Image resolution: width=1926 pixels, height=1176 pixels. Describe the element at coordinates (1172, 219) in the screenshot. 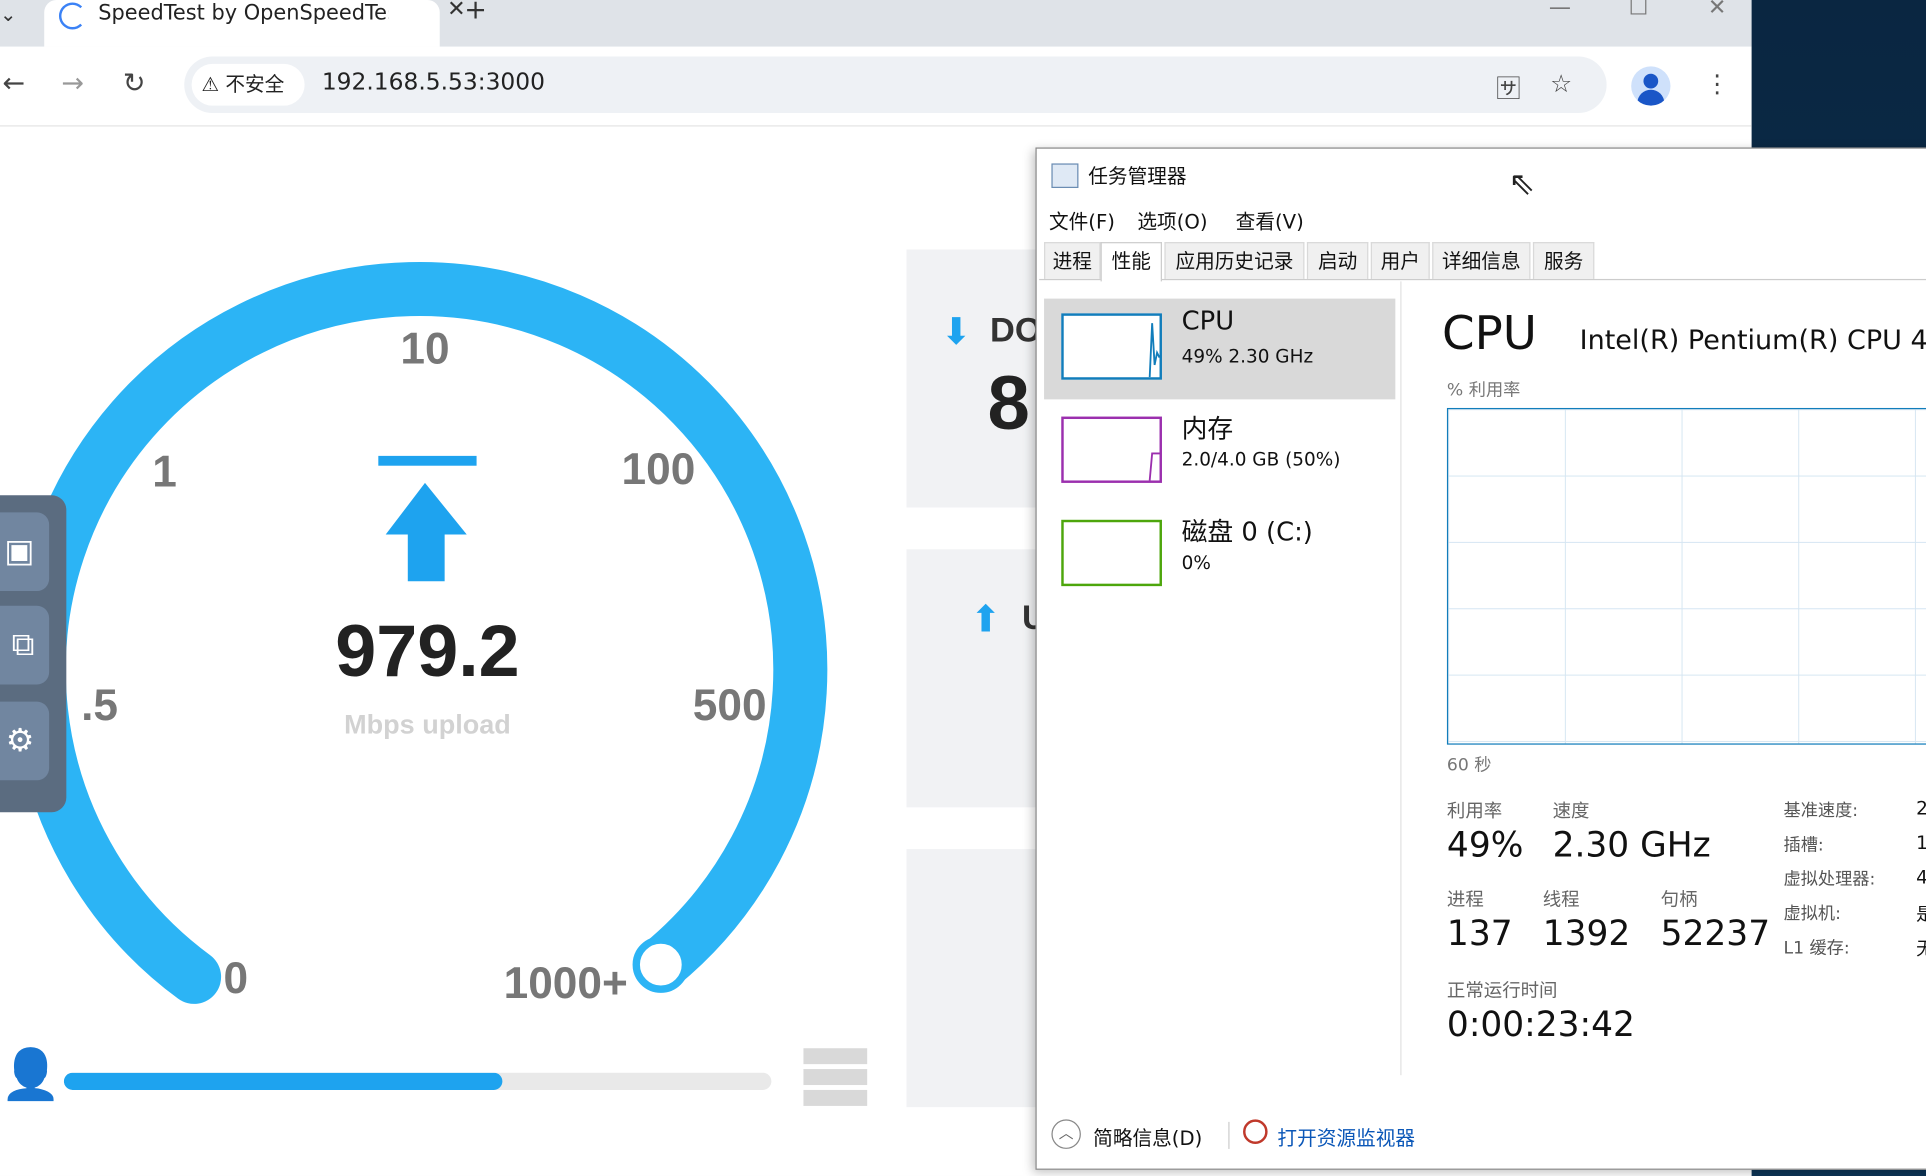

I see `menu-options: 选项(O)` at that location.